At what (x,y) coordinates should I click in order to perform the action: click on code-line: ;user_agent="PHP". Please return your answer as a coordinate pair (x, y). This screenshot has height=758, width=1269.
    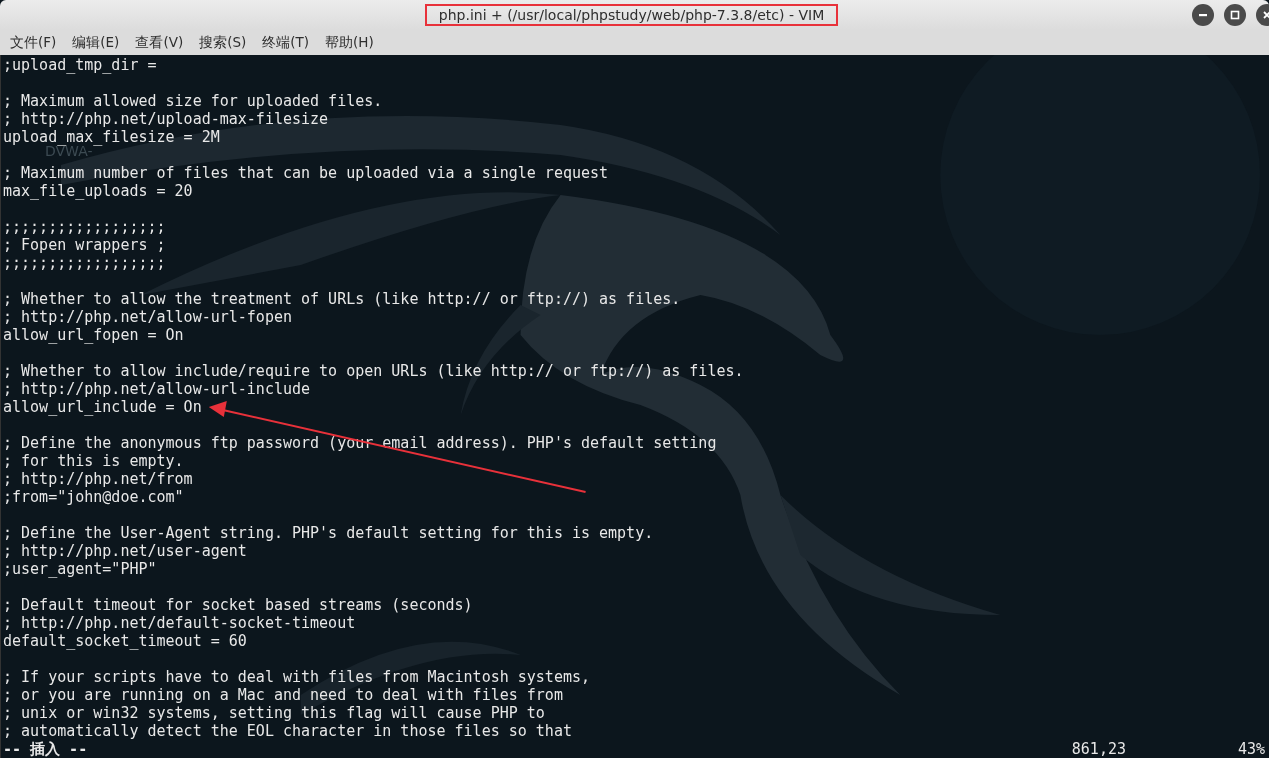
    Looking at the image, I should click on (79, 569).